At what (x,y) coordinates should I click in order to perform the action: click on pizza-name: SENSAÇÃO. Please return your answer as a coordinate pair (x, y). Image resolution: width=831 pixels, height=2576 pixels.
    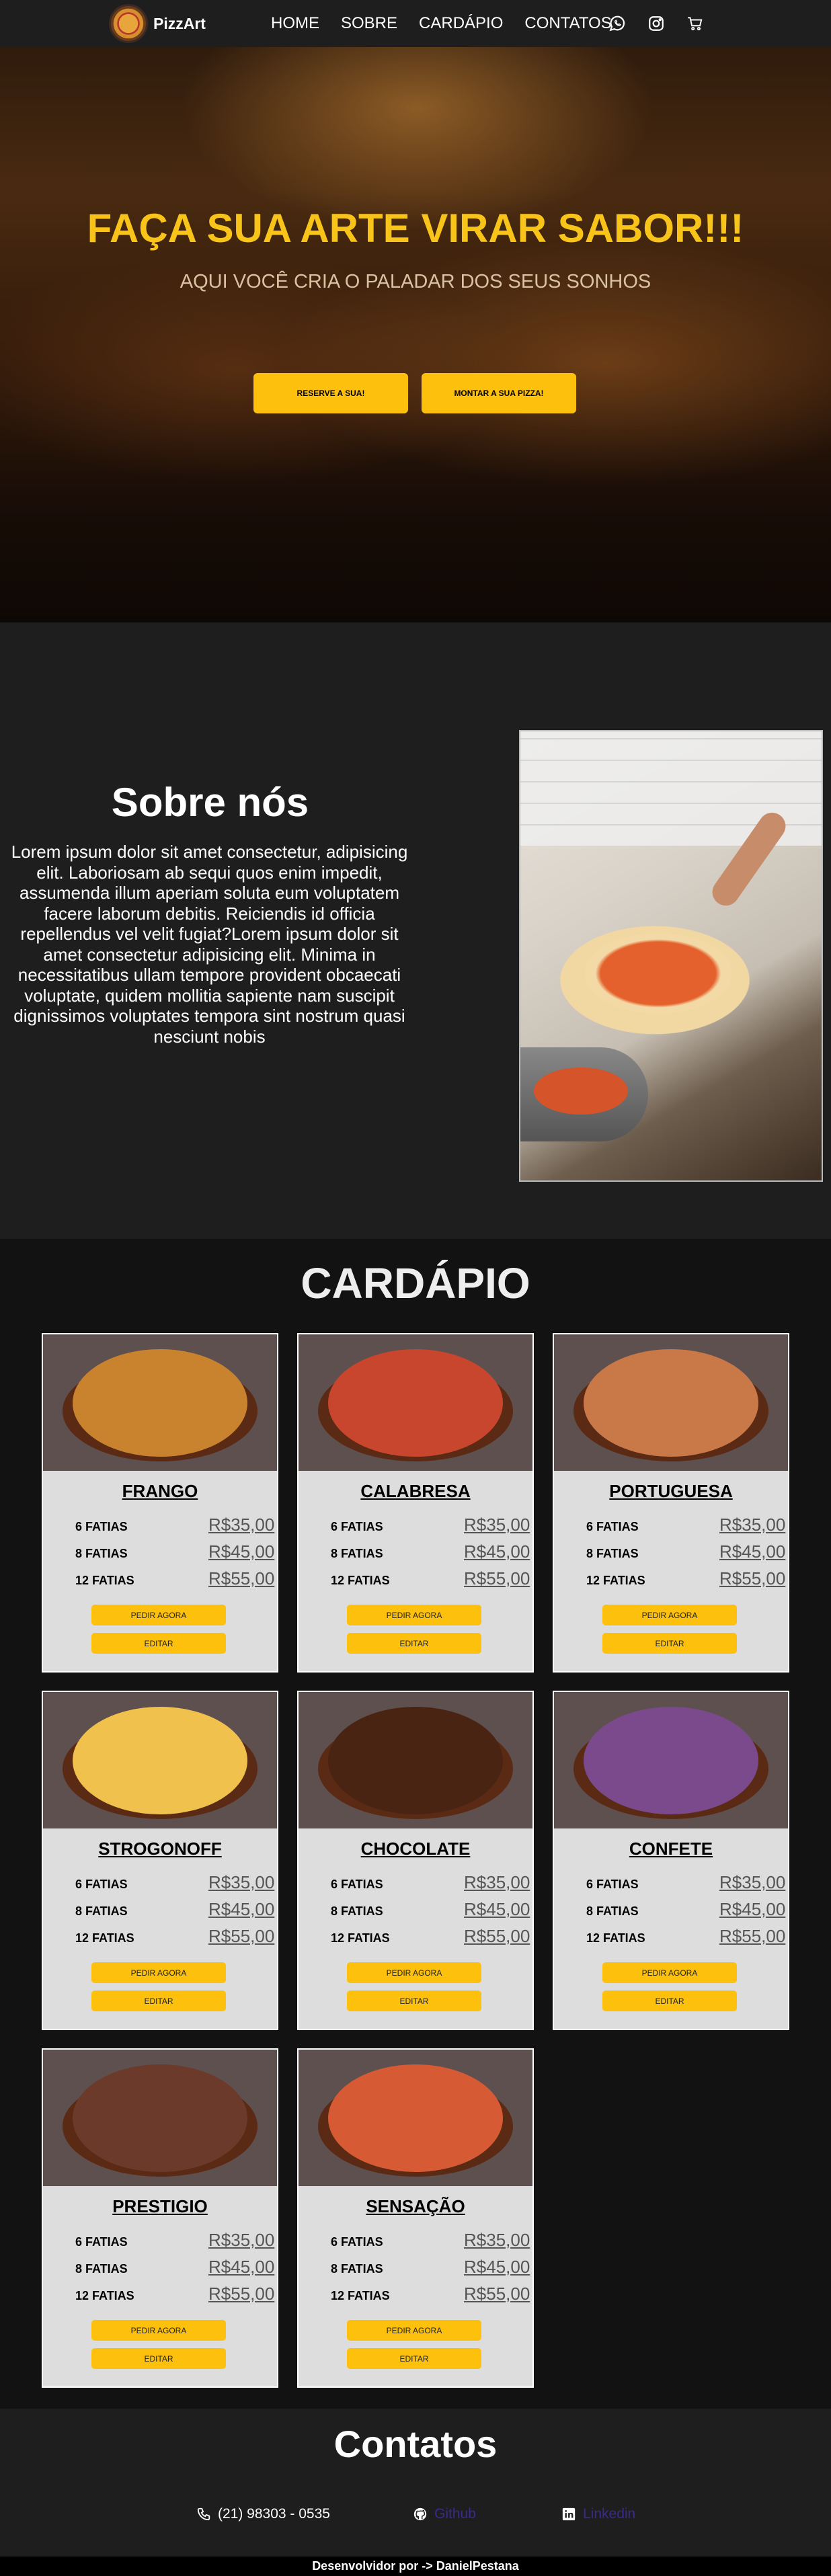
    Looking at the image, I should click on (415, 2206).